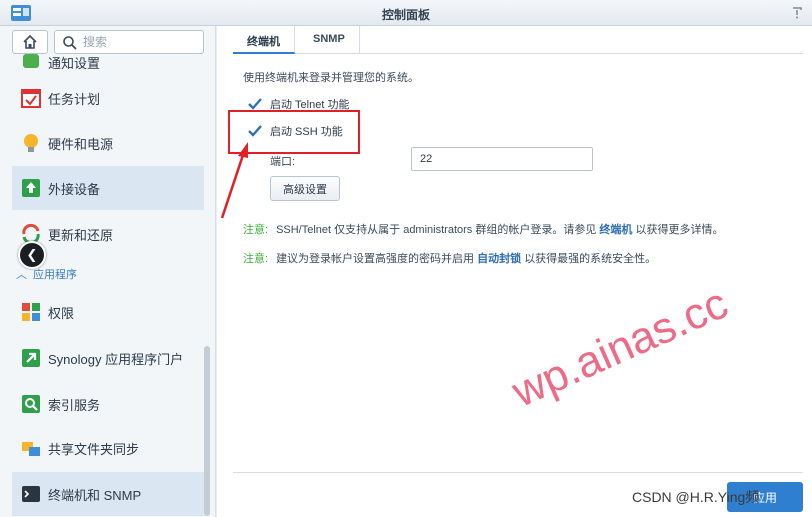 The width and height of the screenshot is (812, 517). I want to click on note-text: 以获得最强的系统安全性。, so click(590, 259).